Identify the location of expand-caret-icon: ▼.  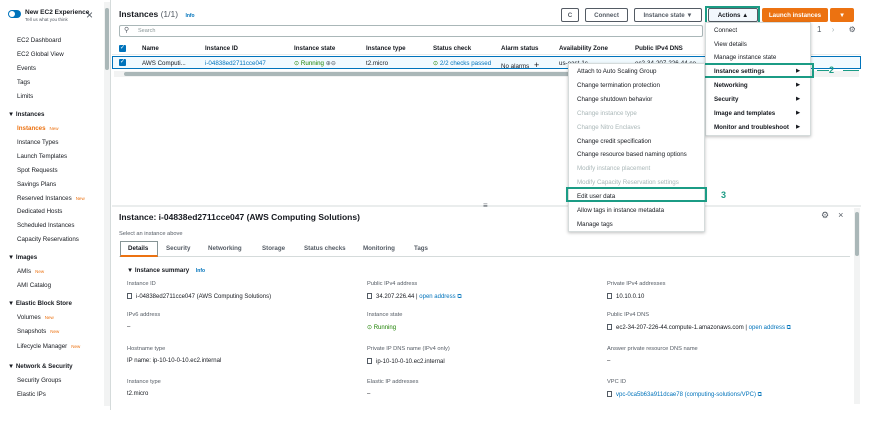
(131, 270).